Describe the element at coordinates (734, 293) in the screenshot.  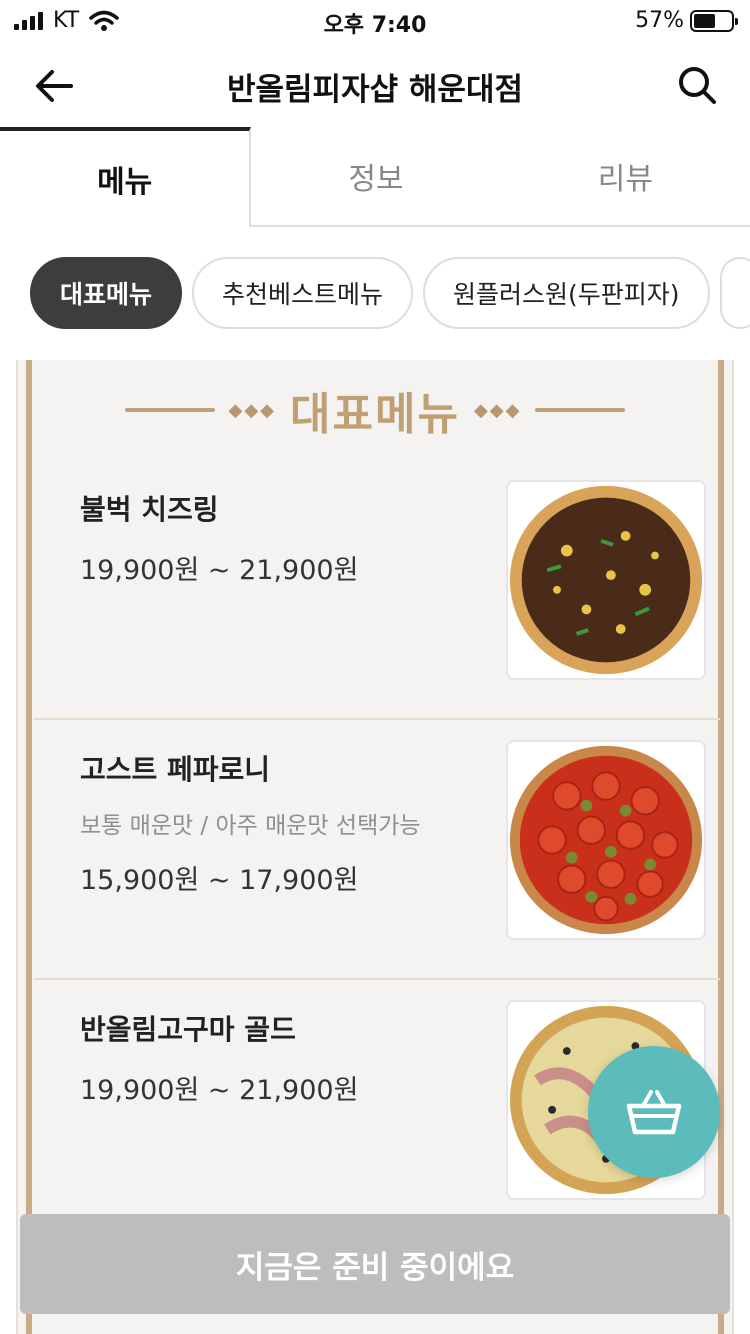
I see `chip-next` at that location.